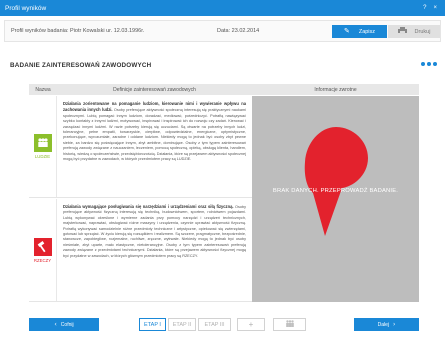  What do you see at coordinates (42, 246) in the screenshot?
I see `hammer-icon` at bounding box center [42, 246].